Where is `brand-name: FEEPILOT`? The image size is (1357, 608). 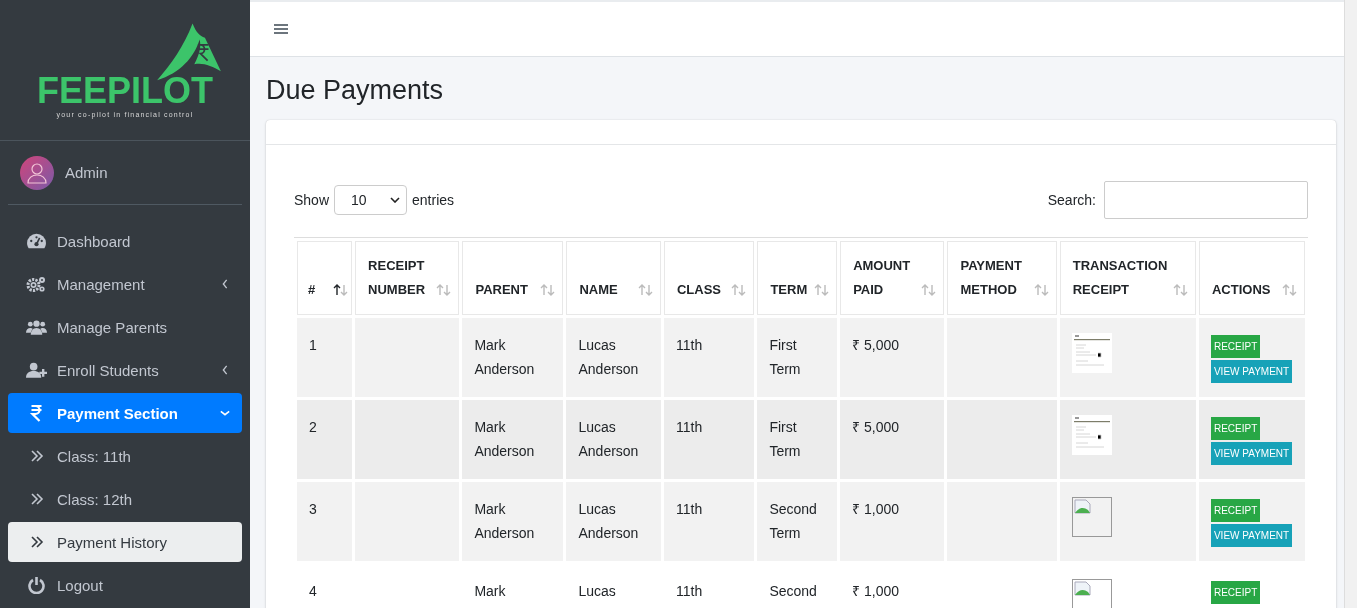
brand-name: FEEPILOT is located at coordinates (125, 91).